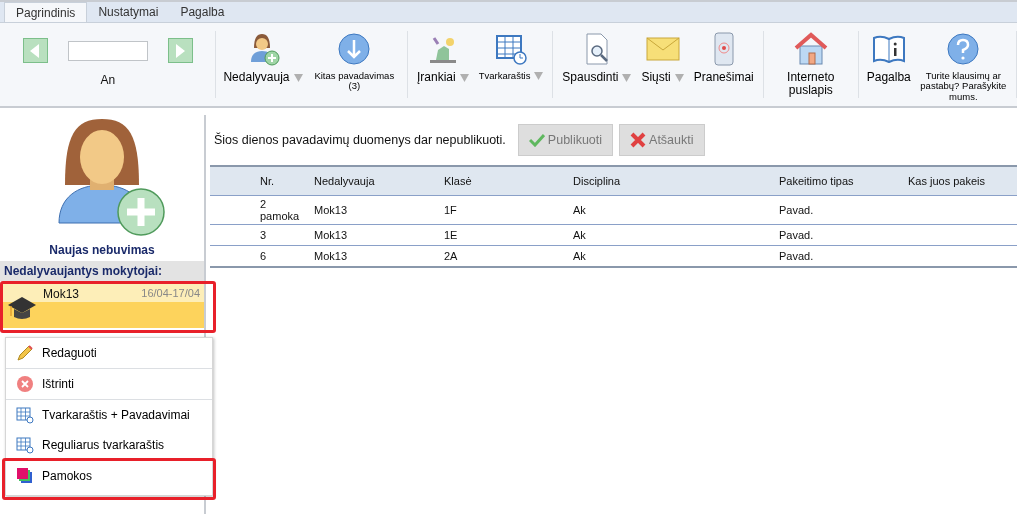 The width and height of the screenshot is (1017, 514). Describe the element at coordinates (597, 181) in the screenshot. I see `column-header: Disciplina` at that location.